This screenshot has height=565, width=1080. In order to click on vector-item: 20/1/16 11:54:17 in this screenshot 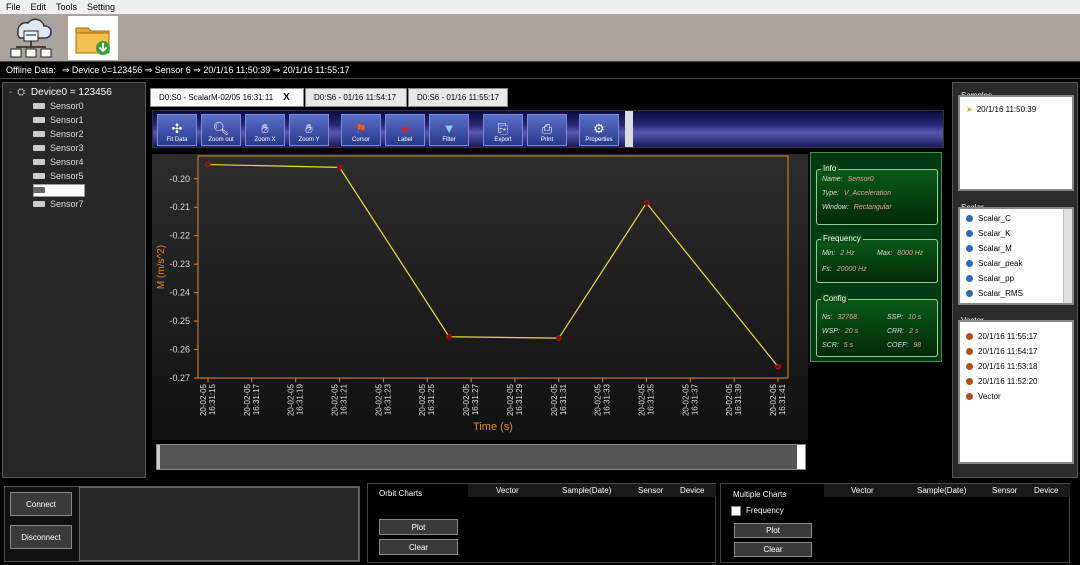, I will do `click(1001, 351)`.